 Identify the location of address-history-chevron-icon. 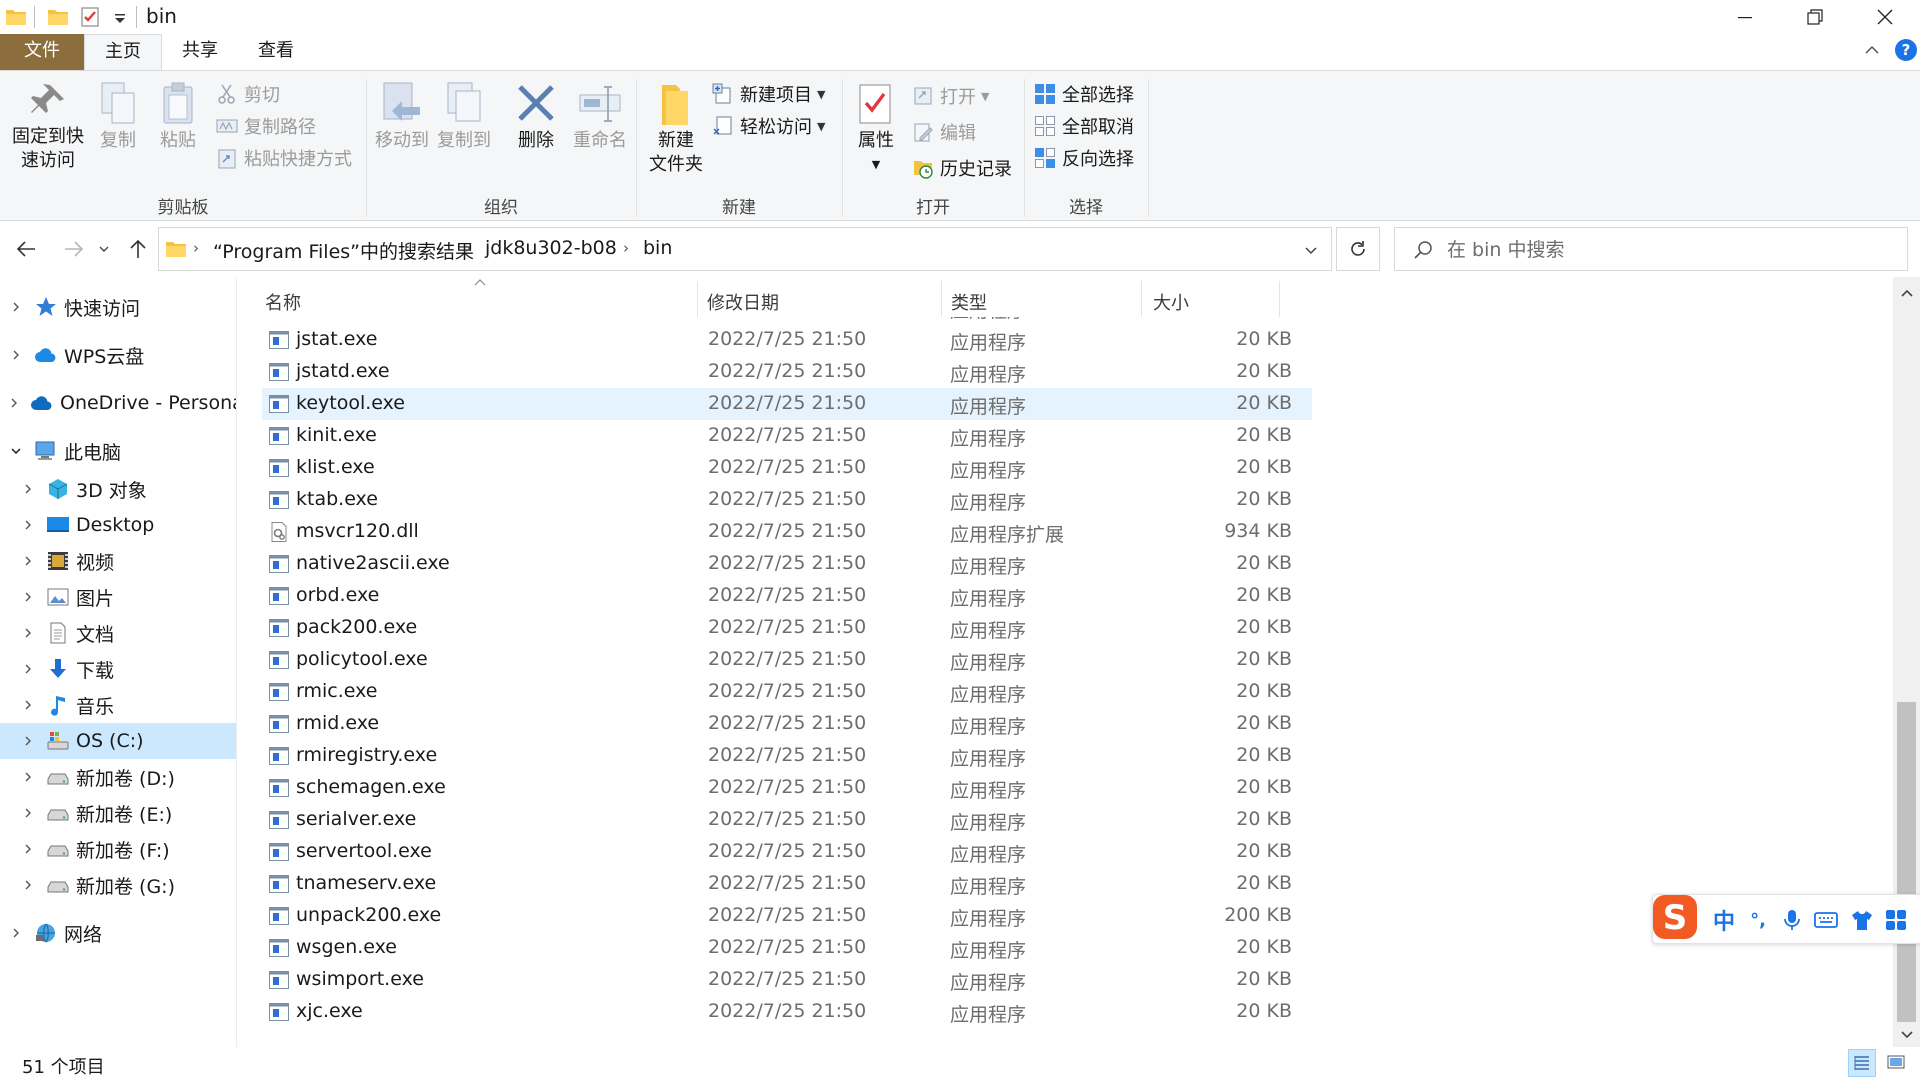
(1311, 250).